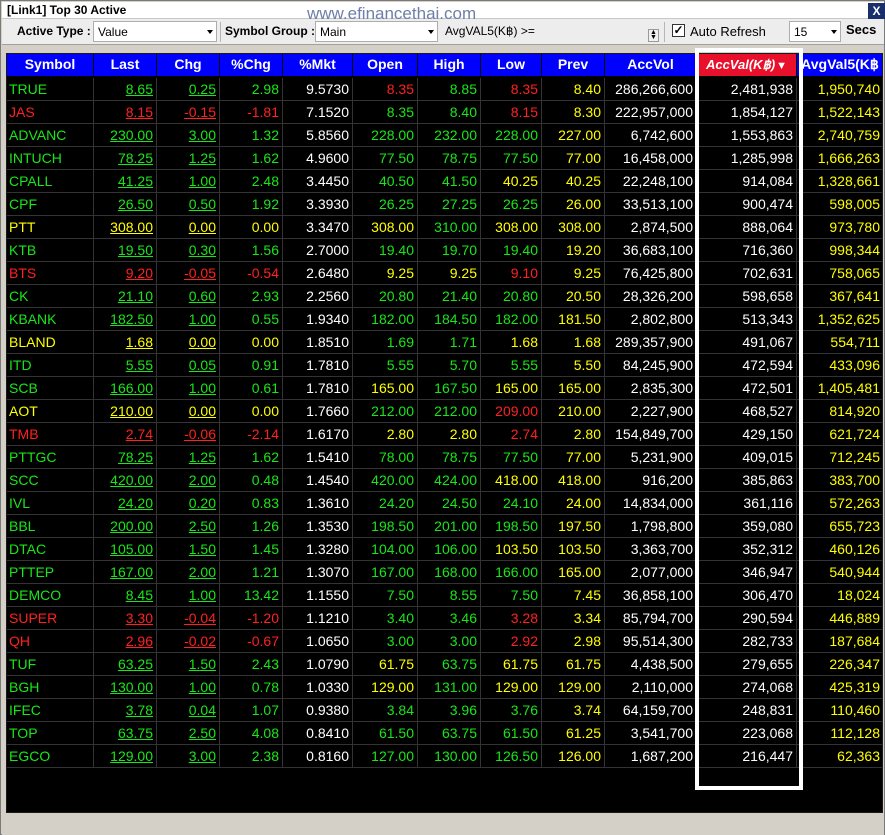 Image resolution: width=885 pixels, height=835 pixels. I want to click on column-header--chg: %Chg, so click(251, 65).